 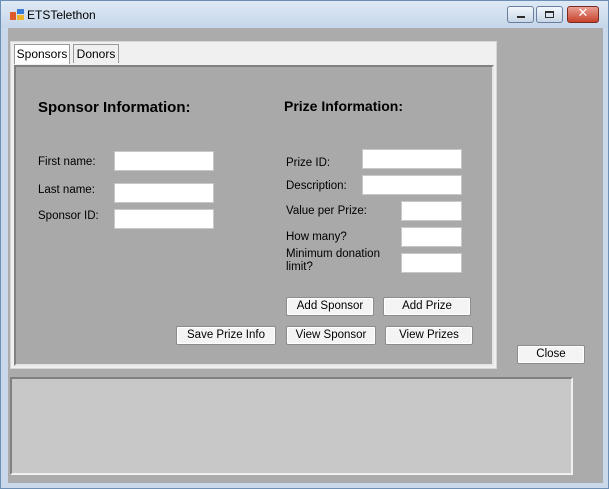 I want to click on tab-donors: Donors, so click(x=96, y=53).